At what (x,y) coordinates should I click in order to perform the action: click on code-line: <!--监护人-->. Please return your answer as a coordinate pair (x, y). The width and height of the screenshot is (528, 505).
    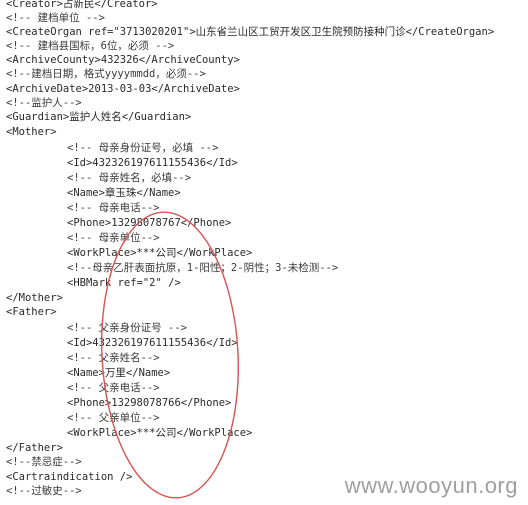
    Looking at the image, I should click on (44, 103).